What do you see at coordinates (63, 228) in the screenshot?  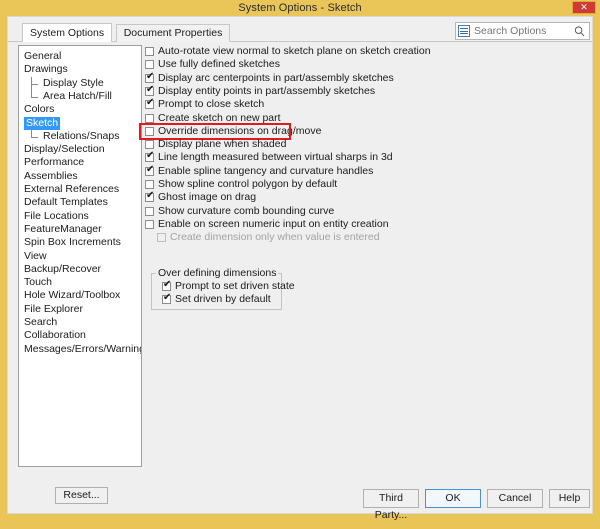 I see `sidebar-item-label: FeatureManager` at bounding box center [63, 228].